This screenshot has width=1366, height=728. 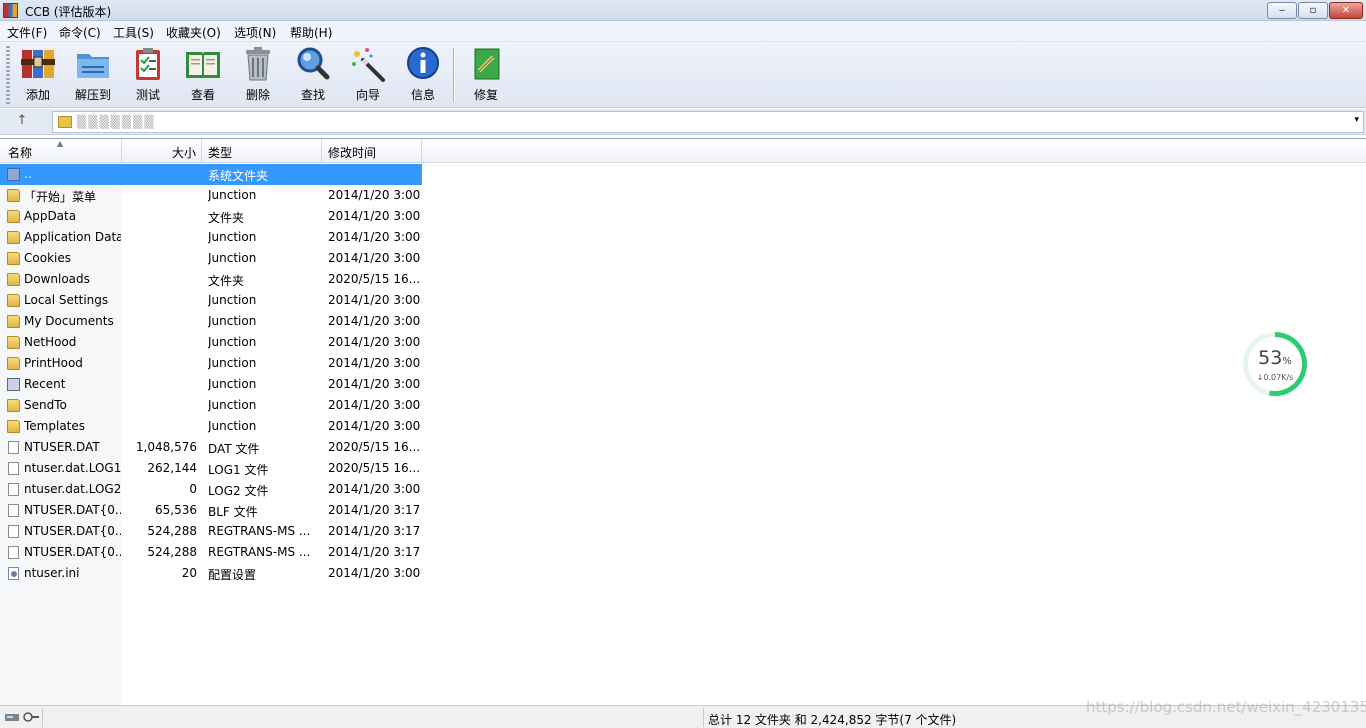 I want to click on app-icon, so click(x=10, y=10).